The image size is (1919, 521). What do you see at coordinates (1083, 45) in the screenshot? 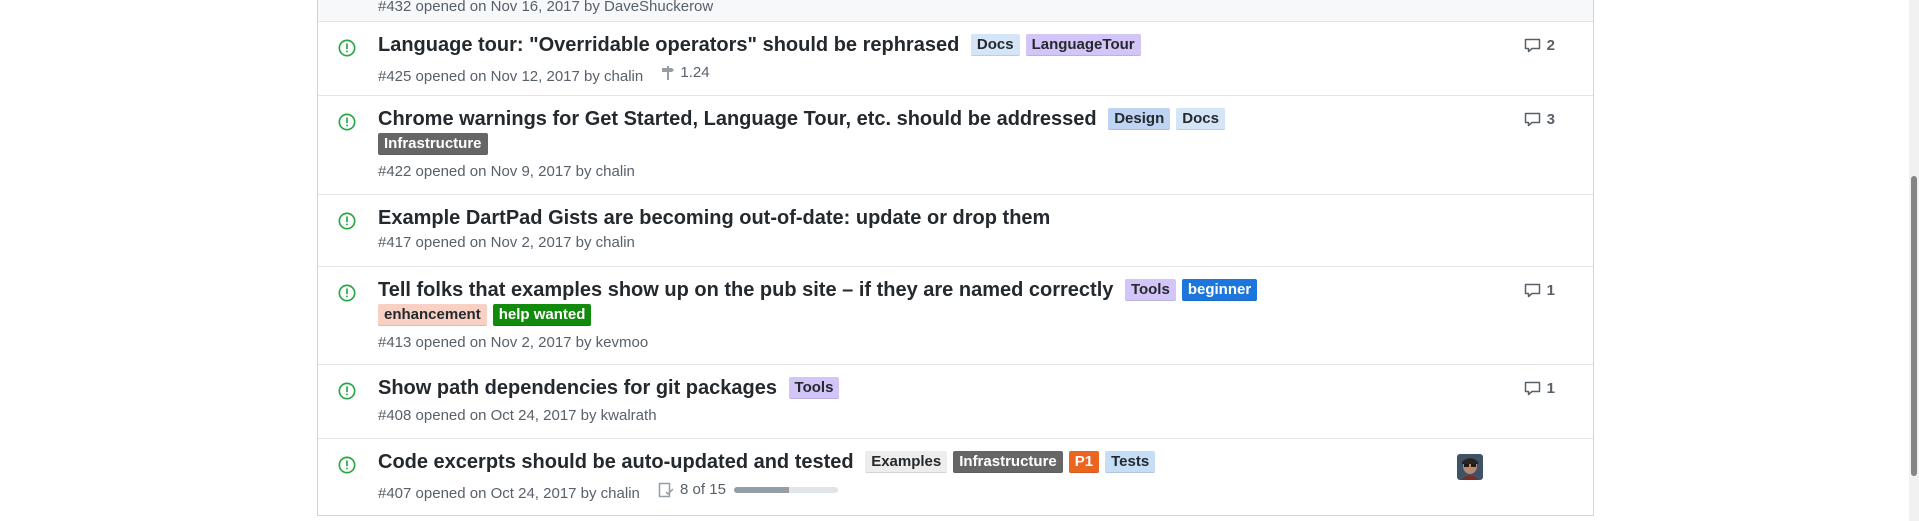
I see `label-languagetour: LanguageTour` at bounding box center [1083, 45].